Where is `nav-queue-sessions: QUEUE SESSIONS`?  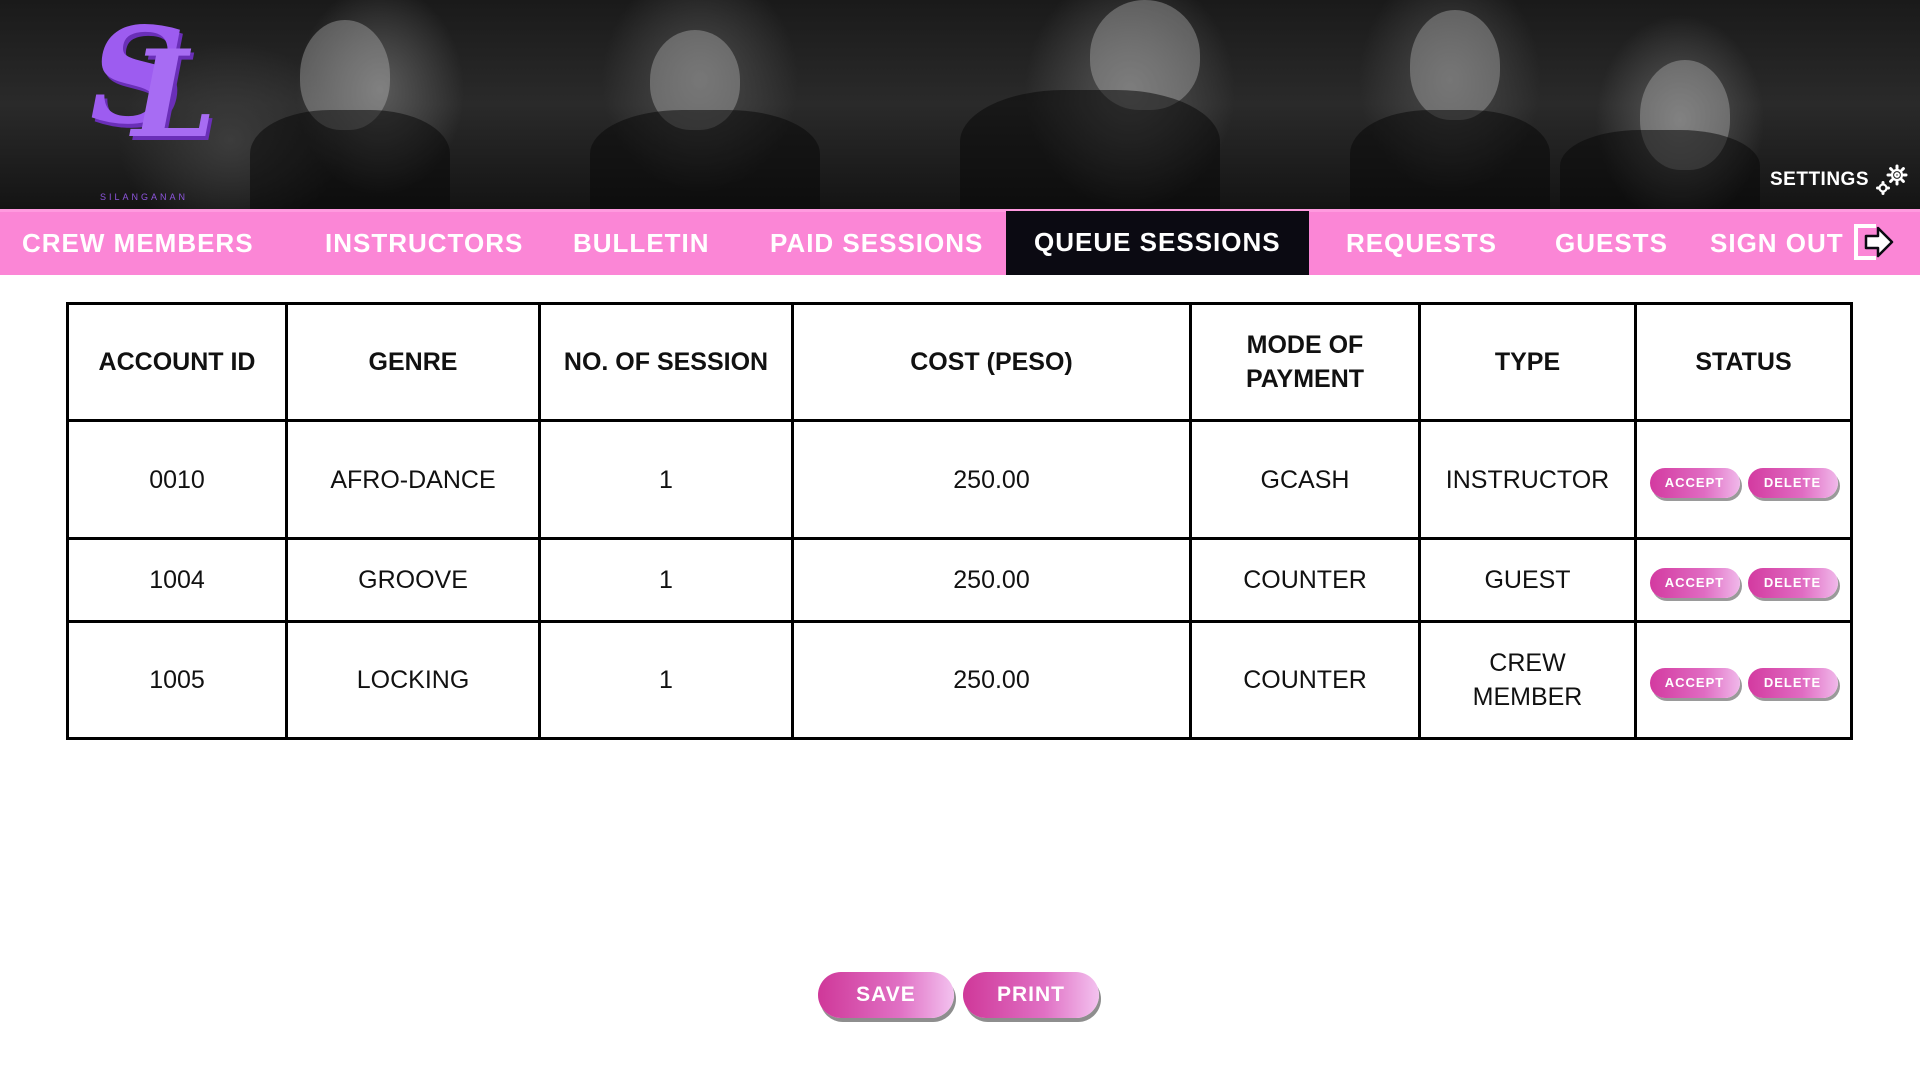
nav-queue-sessions: QUEUE SESSIONS is located at coordinates (1157, 243).